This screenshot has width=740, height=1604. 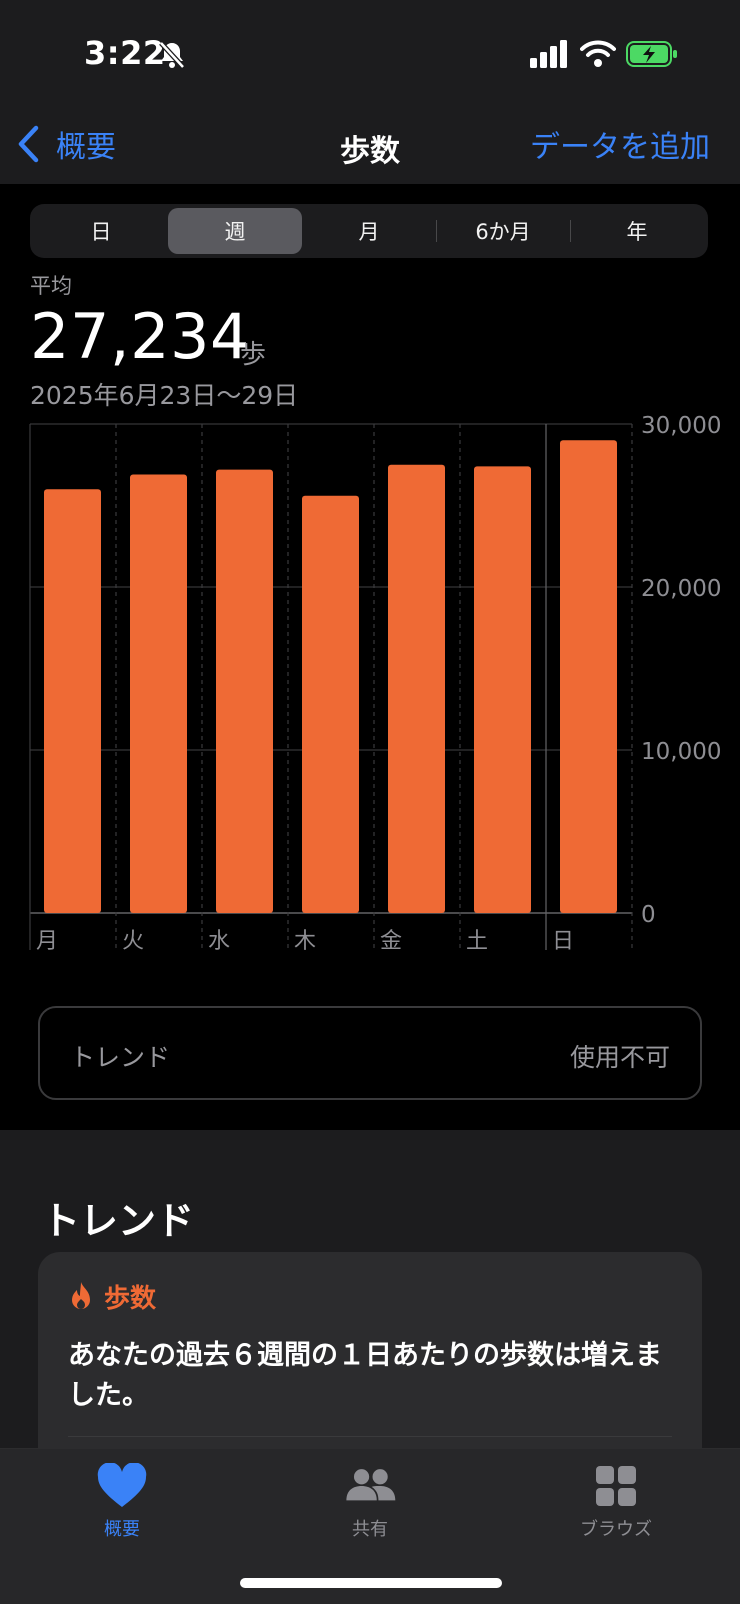 What do you see at coordinates (681, 589) in the screenshot?
I see `chart-y-tick-label: 20,000` at bounding box center [681, 589].